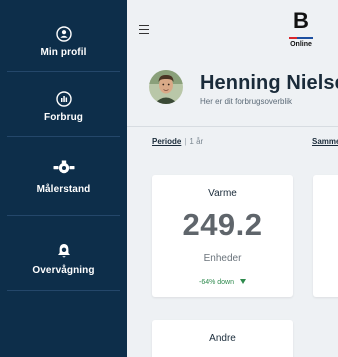 The image size is (338, 357). What do you see at coordinates (325, 236) in the screenshot?
I see `consumption-card` at bounding box center [325, 236].